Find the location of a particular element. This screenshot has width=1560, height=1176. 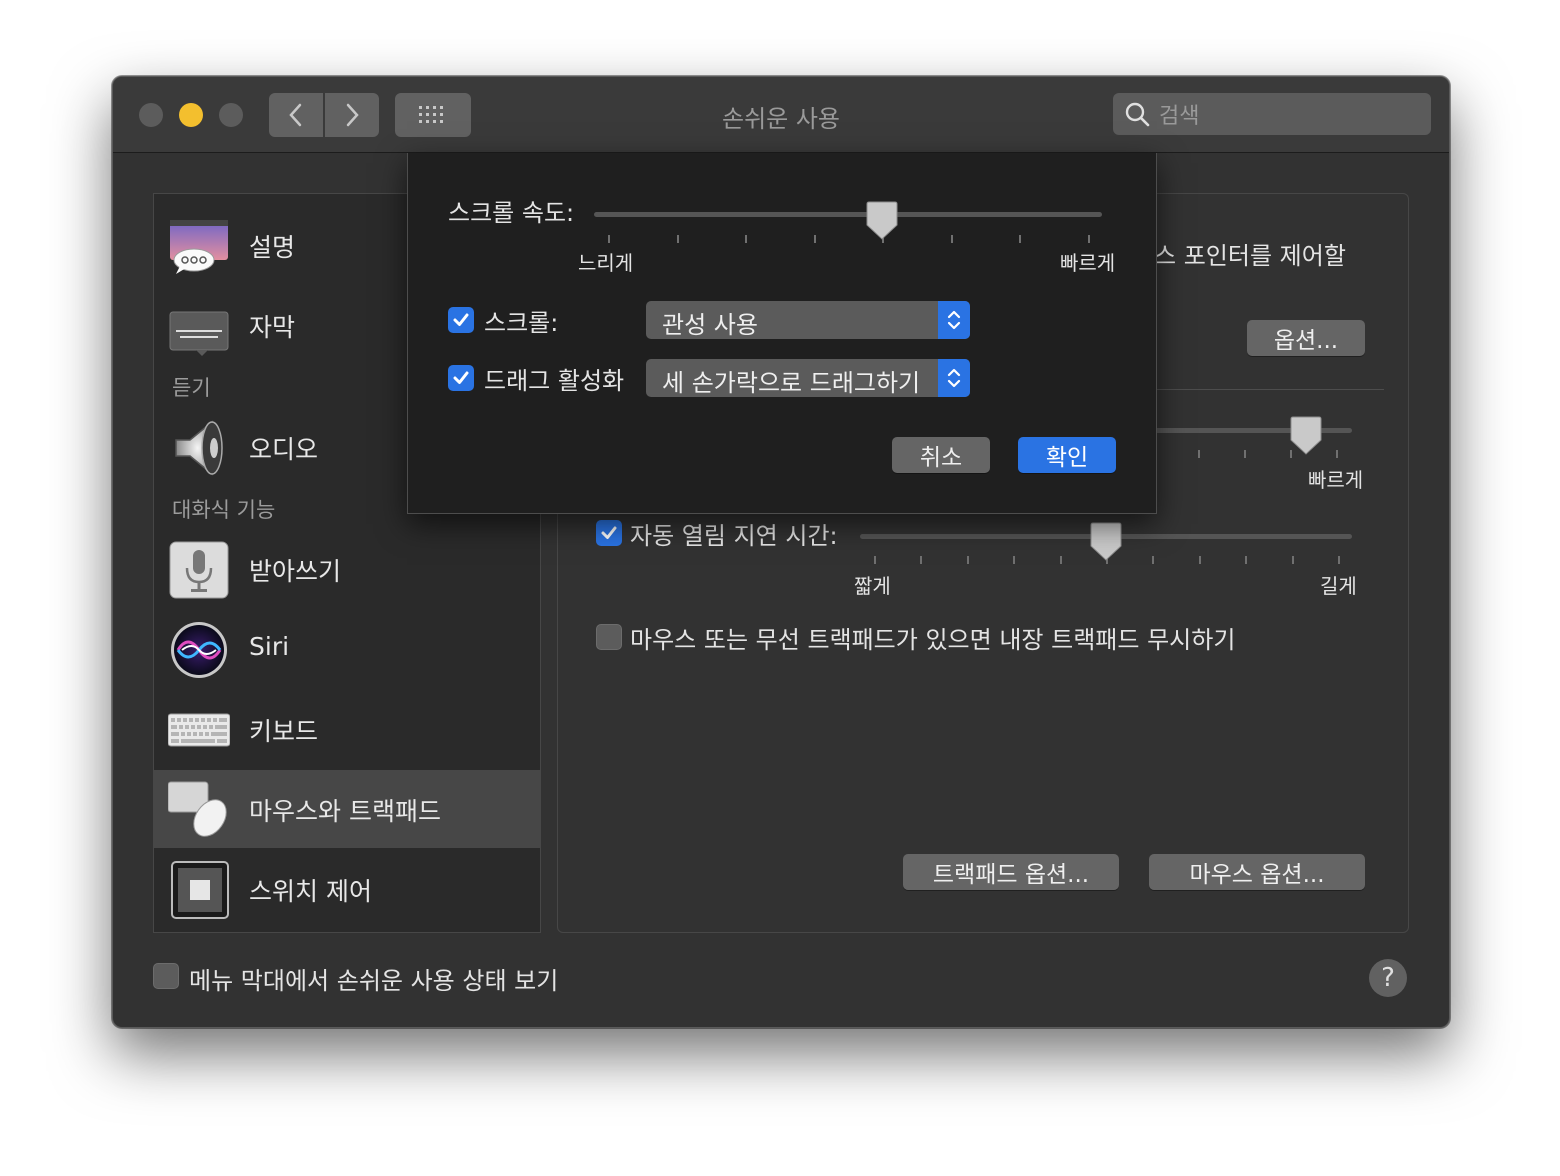

dragging-popup: 세 손가락으로 드래그하기 is located at coordinates (808, 378).